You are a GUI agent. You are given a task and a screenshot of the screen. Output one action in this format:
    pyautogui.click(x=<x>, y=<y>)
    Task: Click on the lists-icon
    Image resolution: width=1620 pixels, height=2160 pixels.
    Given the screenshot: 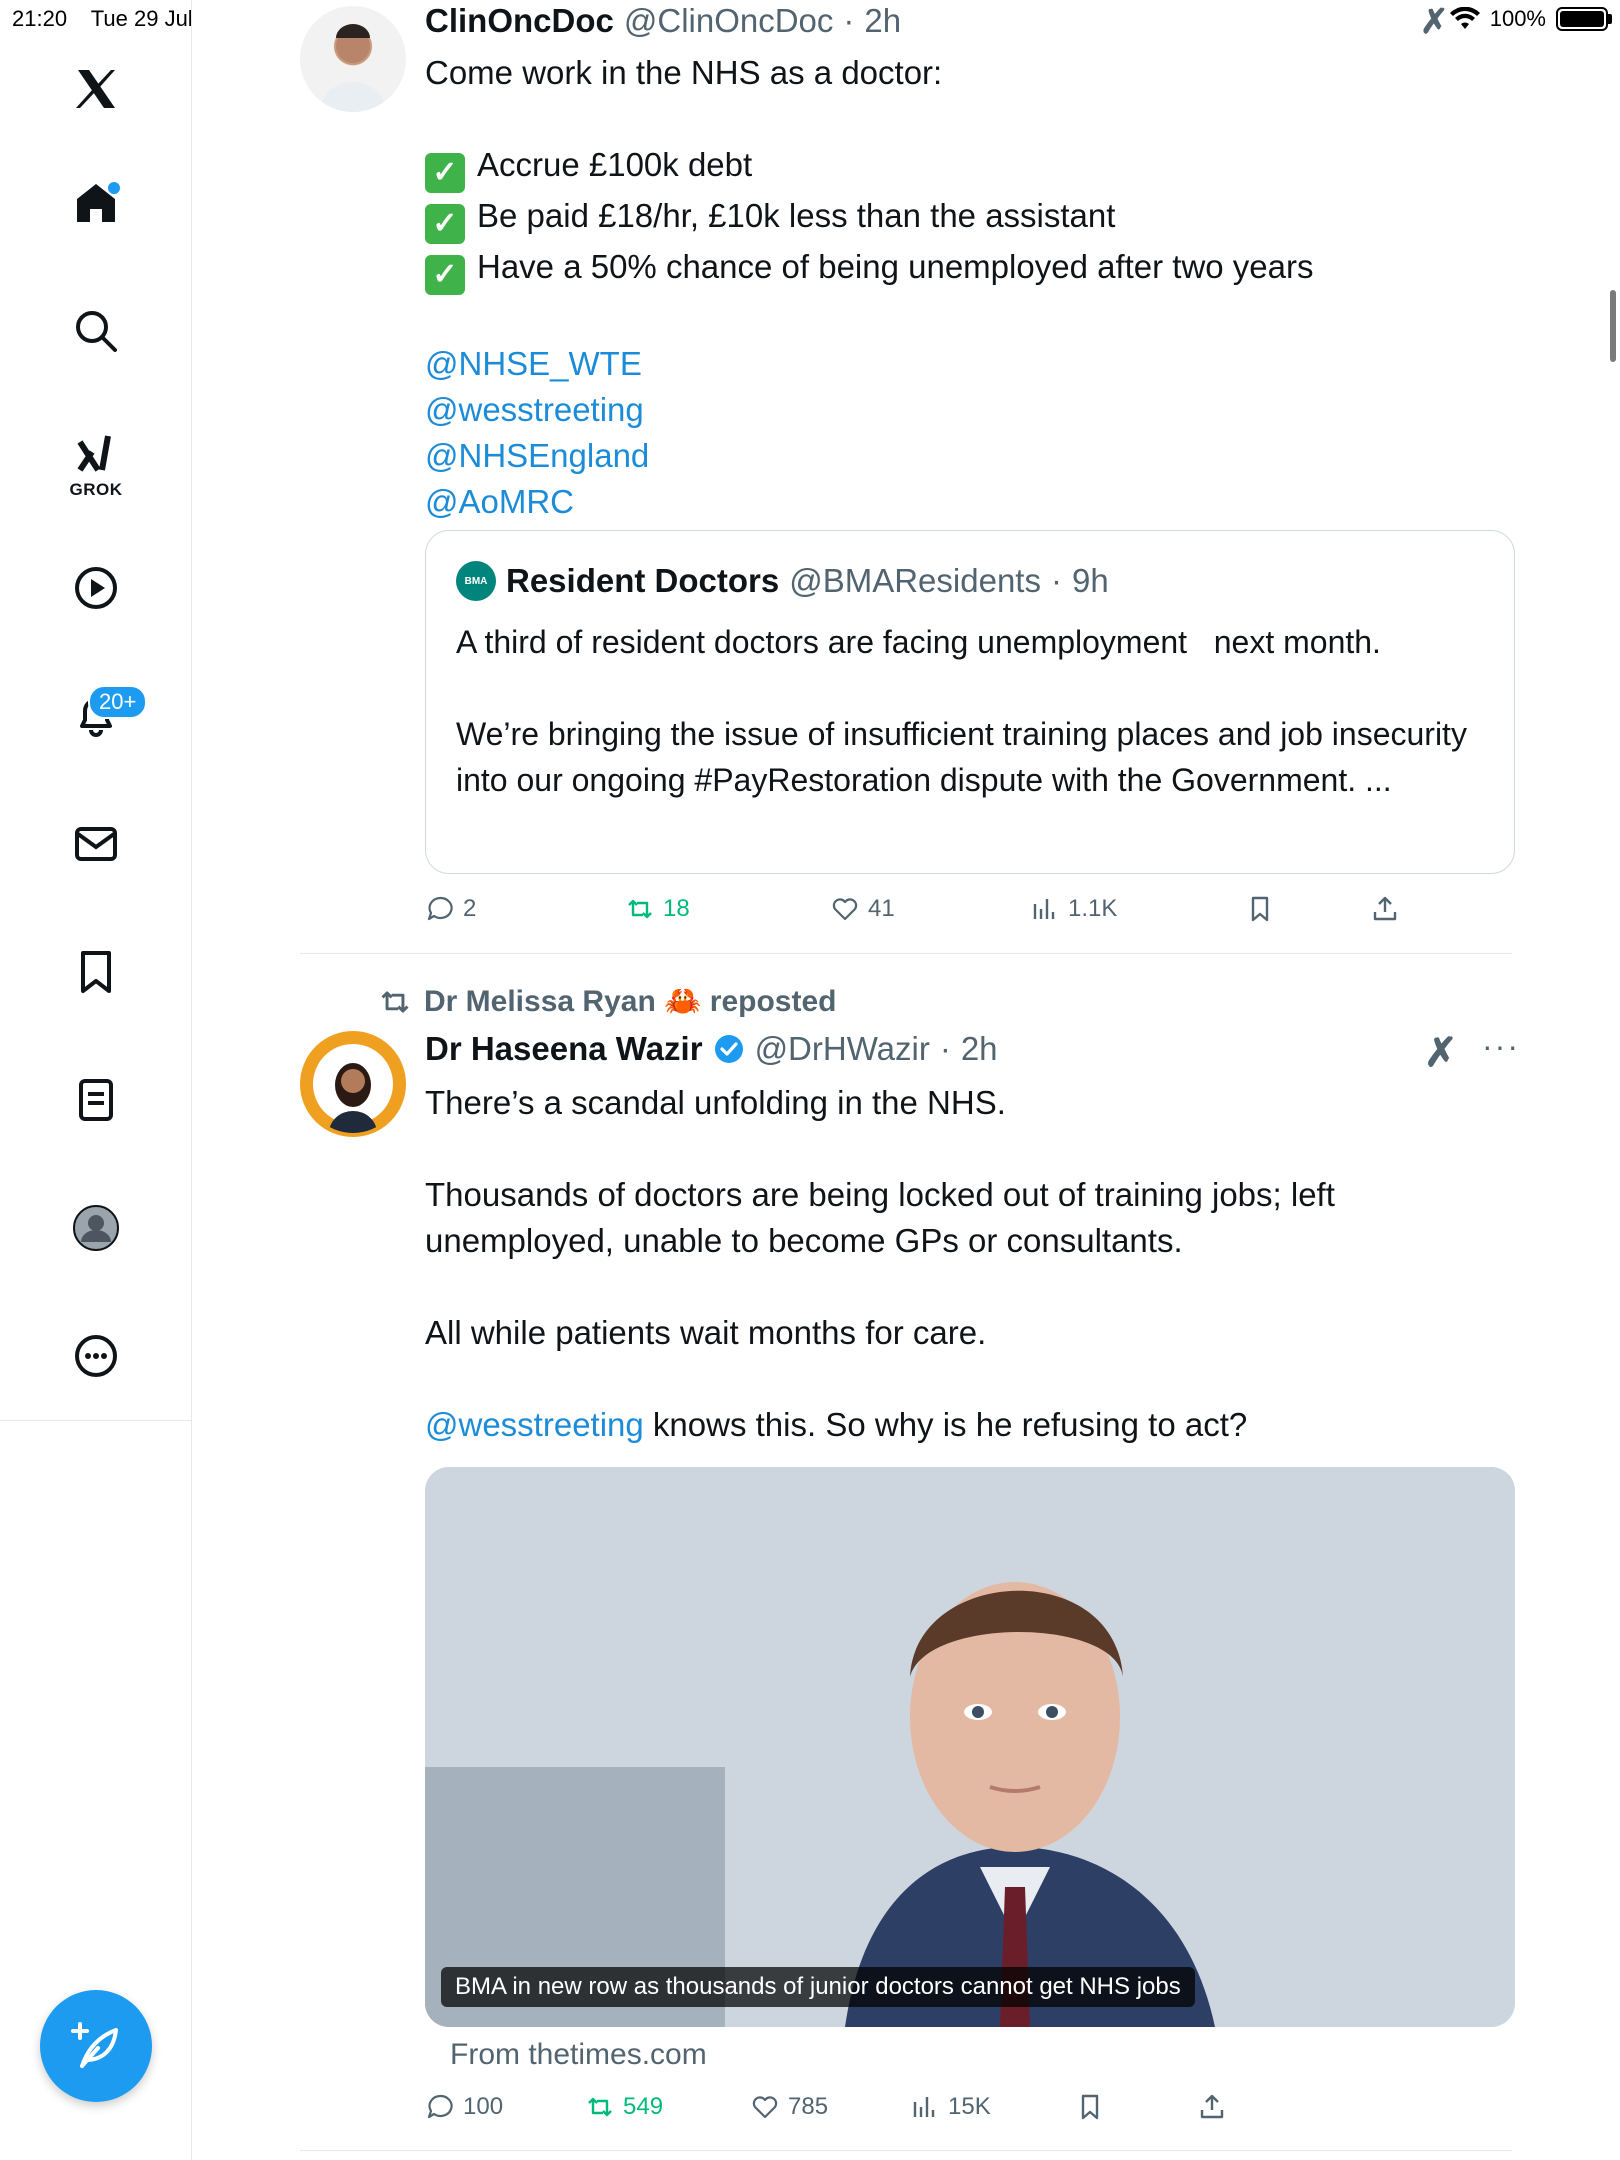 What is the action you would take?
    pyautogui.click(x=96, y=1100)
    